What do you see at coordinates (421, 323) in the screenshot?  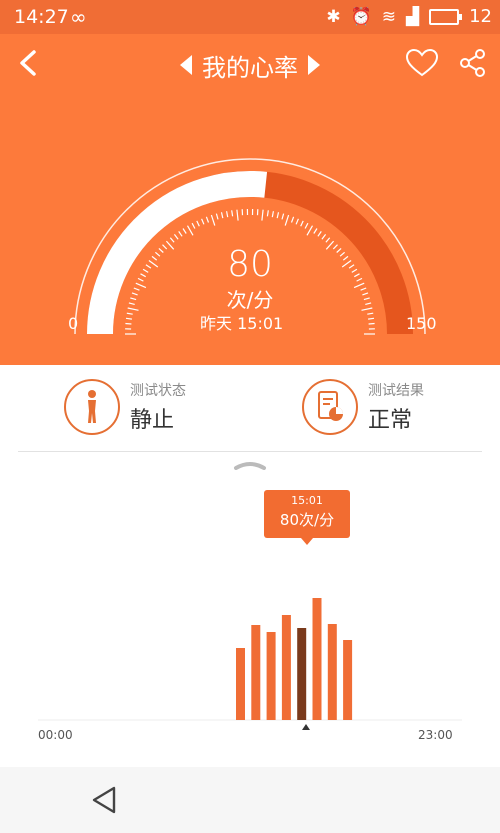 I see `gauge-max-label: 150` at bounding box center [421, 323].